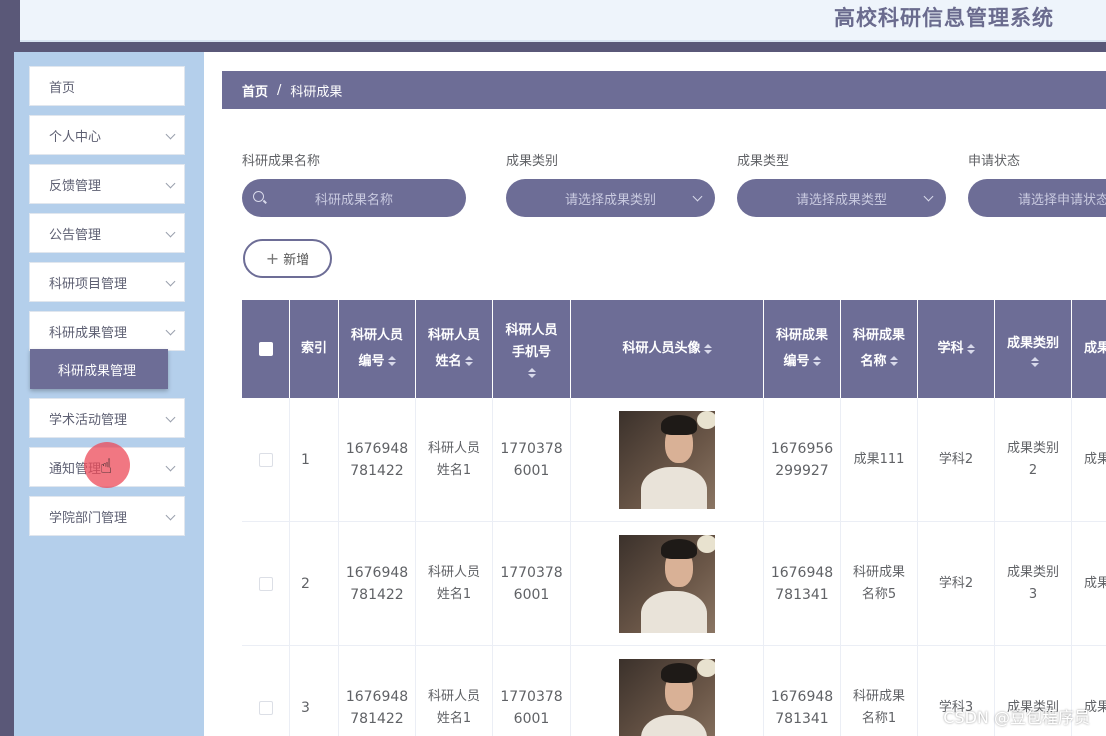  I want to click on sidebar-item-personal-center: 个人中心, so click(107, 135).